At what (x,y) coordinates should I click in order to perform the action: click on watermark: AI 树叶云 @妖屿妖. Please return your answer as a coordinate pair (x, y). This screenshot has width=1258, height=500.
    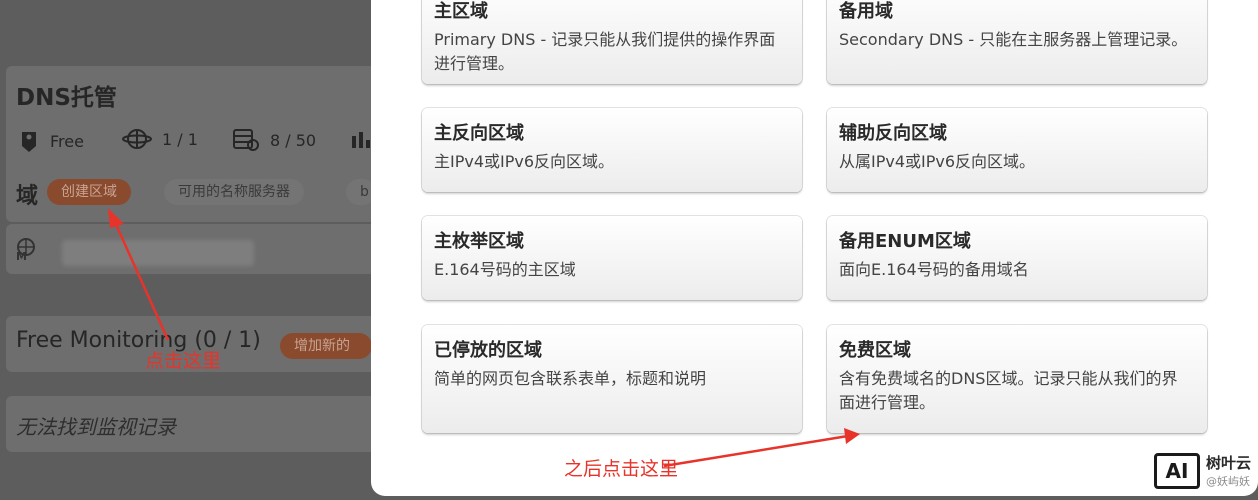
    Looking at the image, I should click on (1202, 470).